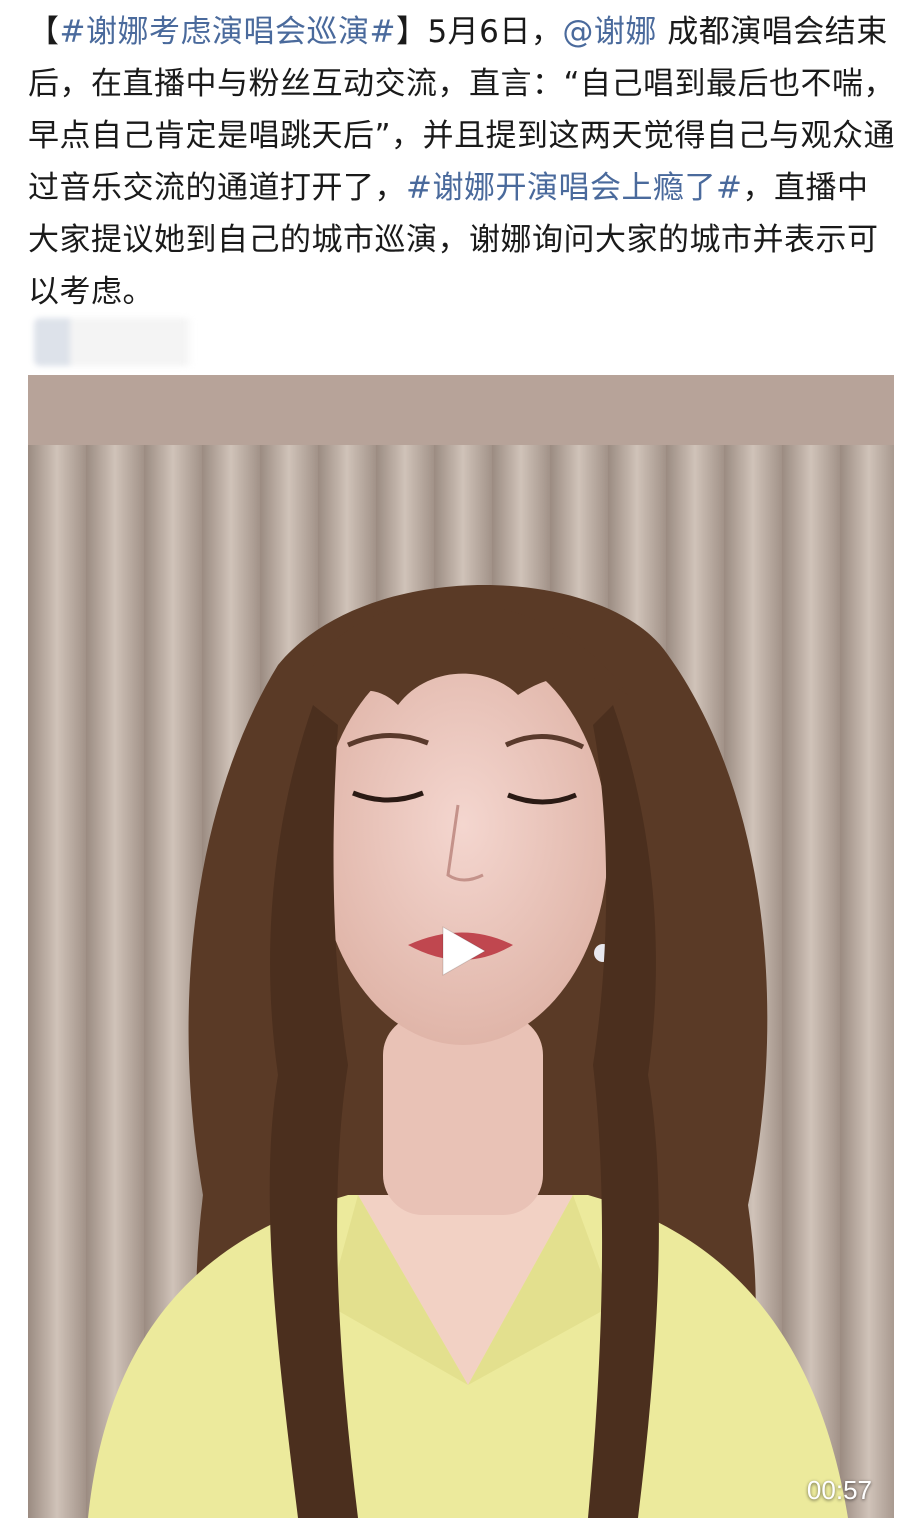 Image resolution: width=922 pixels, height=1518 pixels. What do you see at coordinates (495, 32) in the screenshot?
I see `post-date-text: 5月6日，` at bounding box center [495, 32].